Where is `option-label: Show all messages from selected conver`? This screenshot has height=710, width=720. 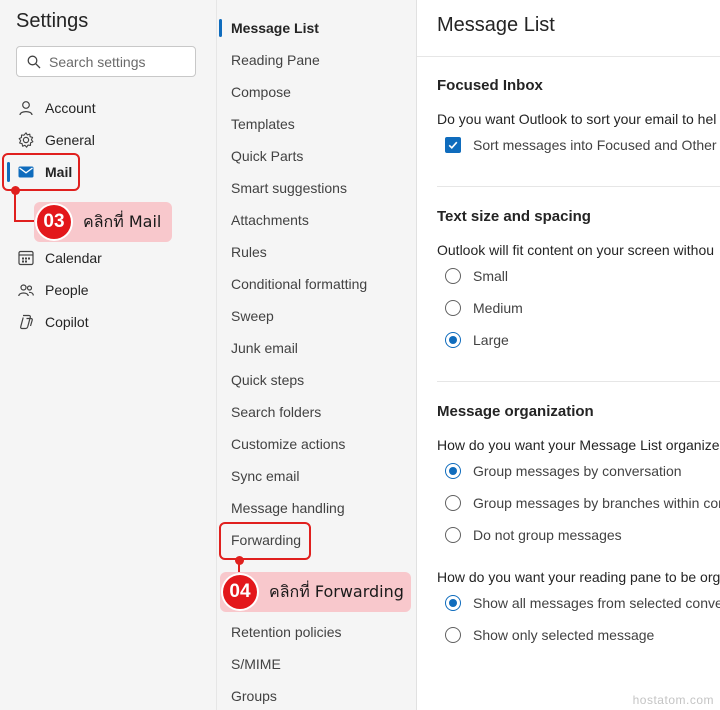
option-label: Show all messages from selected conver is located at coordinates (596, 603).